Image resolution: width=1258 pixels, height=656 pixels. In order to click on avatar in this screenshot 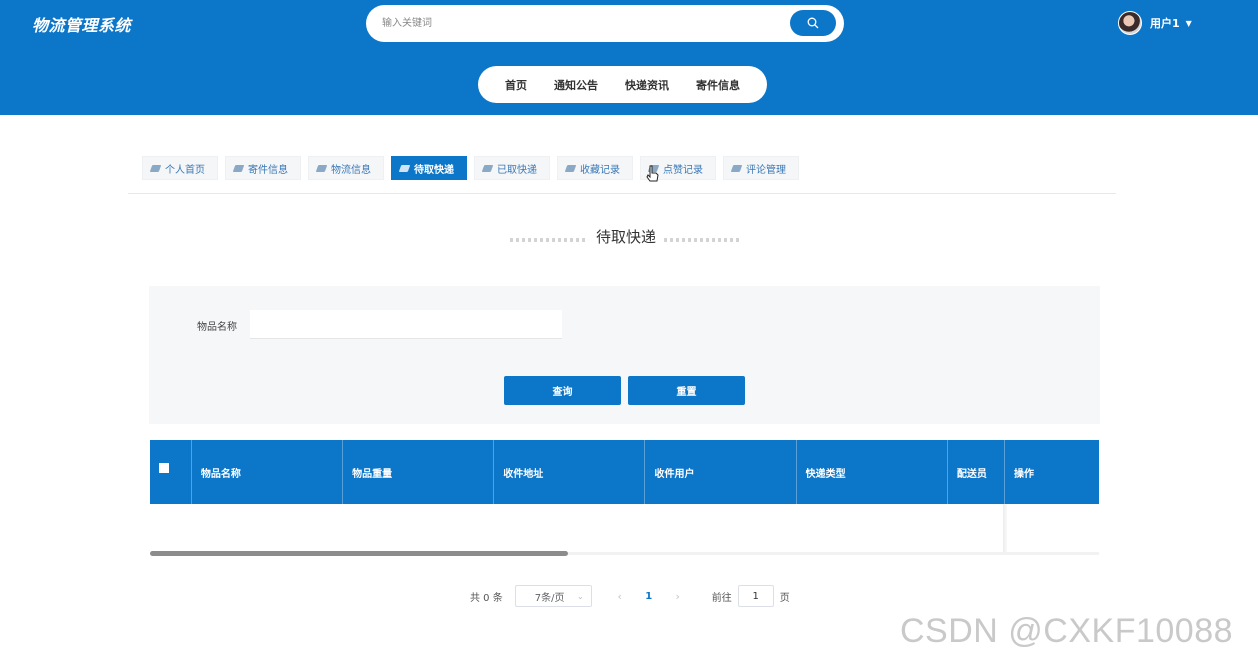, I will do `click(1130, 23)`.